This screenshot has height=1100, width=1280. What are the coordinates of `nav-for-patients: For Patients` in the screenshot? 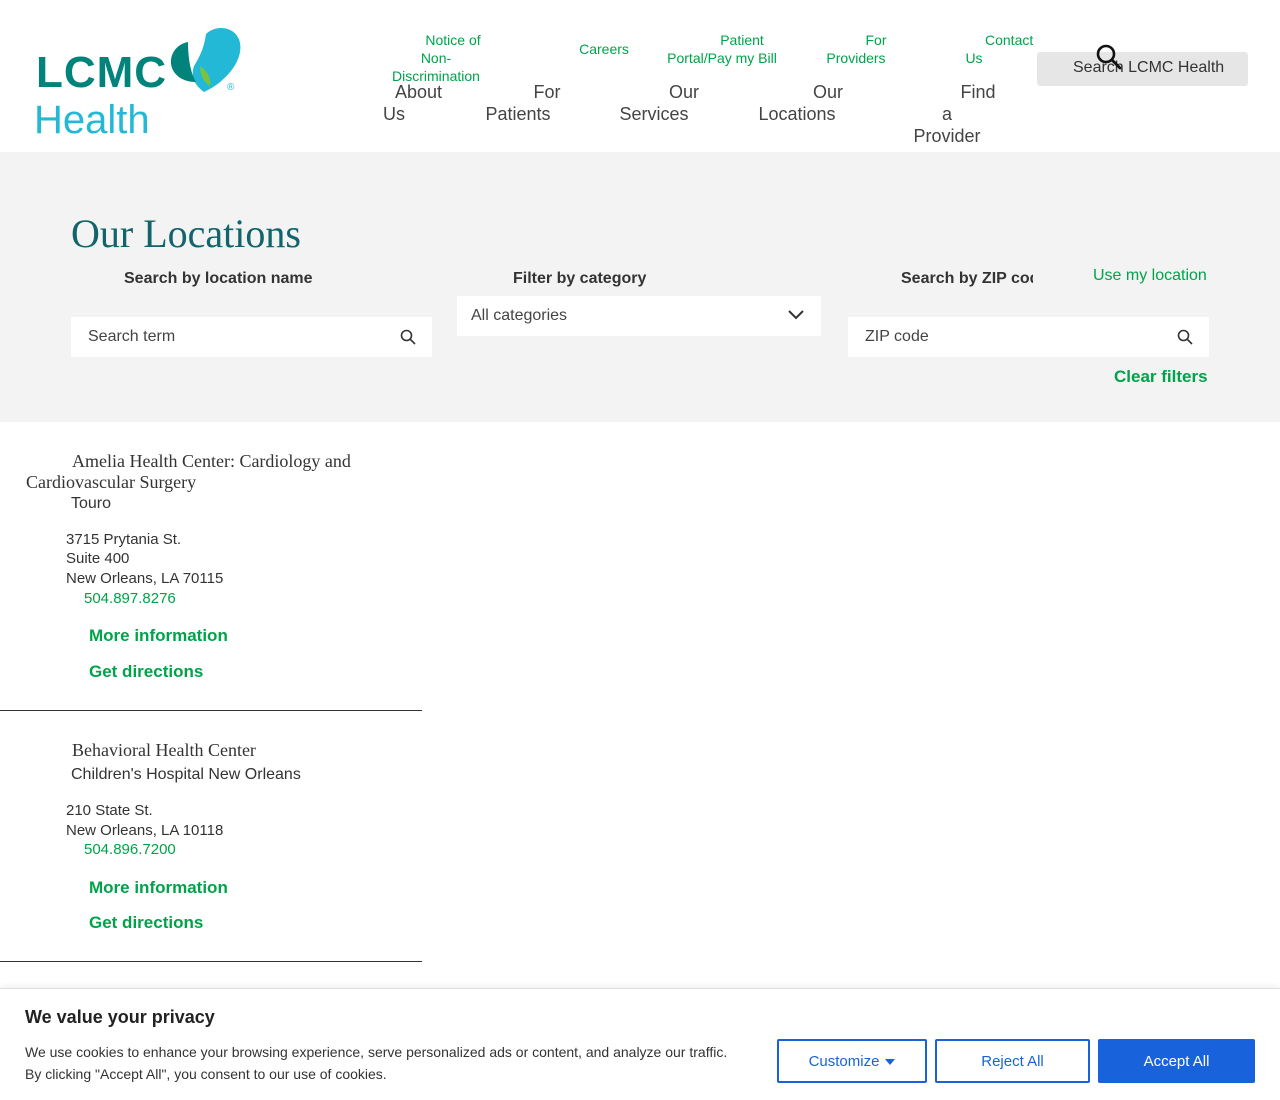 It's located at (518, 103).